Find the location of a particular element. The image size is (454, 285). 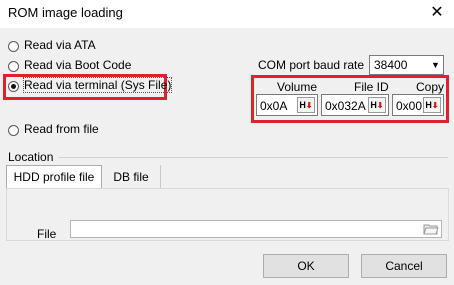

copy-hex-button: H⬇ is located at coordinates (432, 105).